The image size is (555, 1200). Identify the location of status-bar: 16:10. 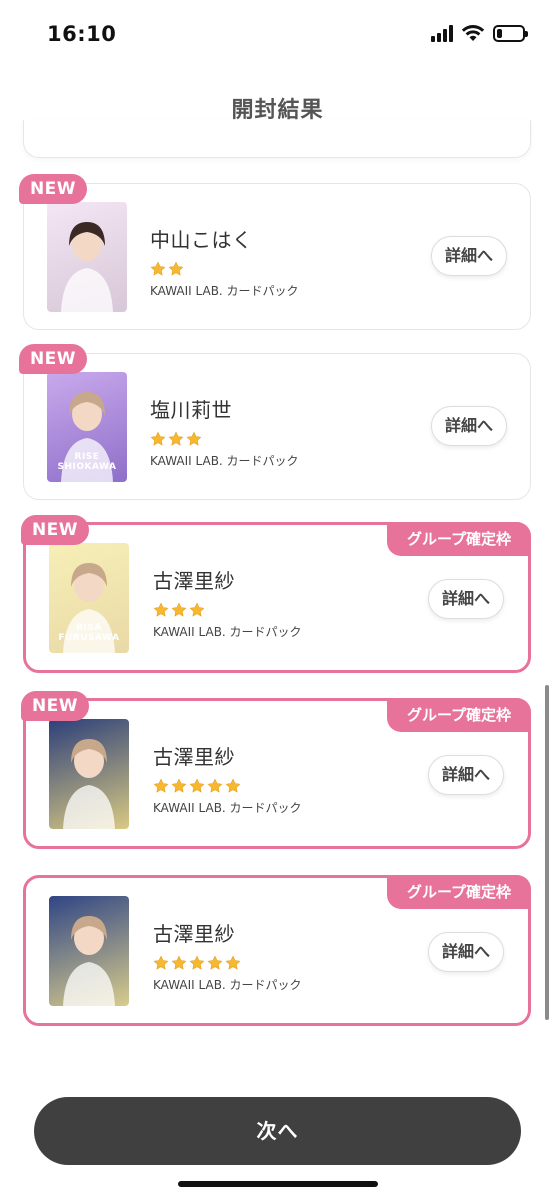
(277, 35).